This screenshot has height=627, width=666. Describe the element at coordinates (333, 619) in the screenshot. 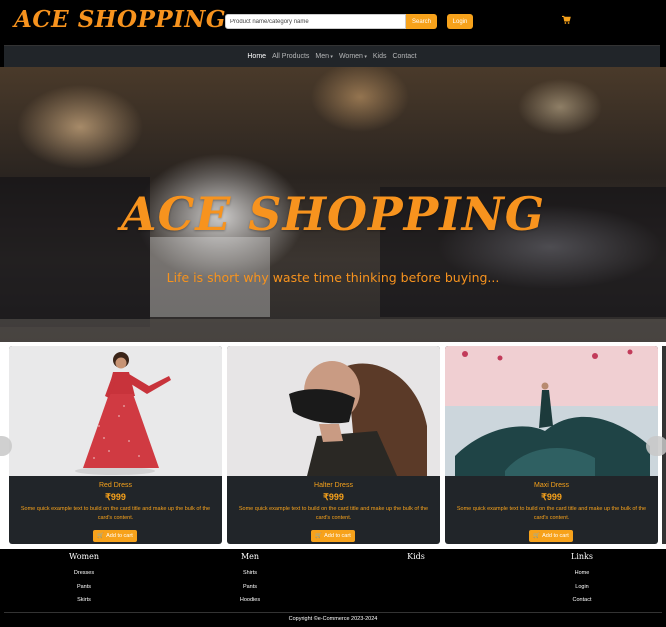

I see `copyright-text: Copyright ©e-Commerce 2023-2024` at that location.